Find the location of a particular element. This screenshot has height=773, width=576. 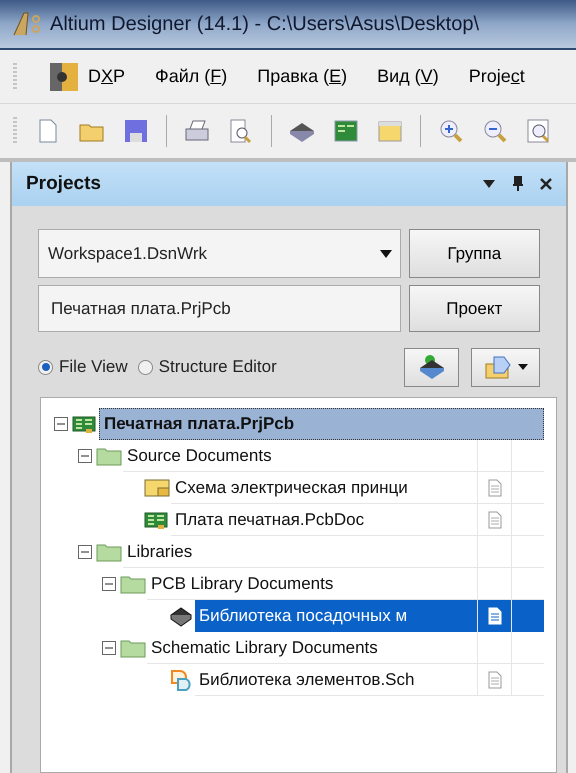

panel-title: Projects is located at coordinates (63, 184).